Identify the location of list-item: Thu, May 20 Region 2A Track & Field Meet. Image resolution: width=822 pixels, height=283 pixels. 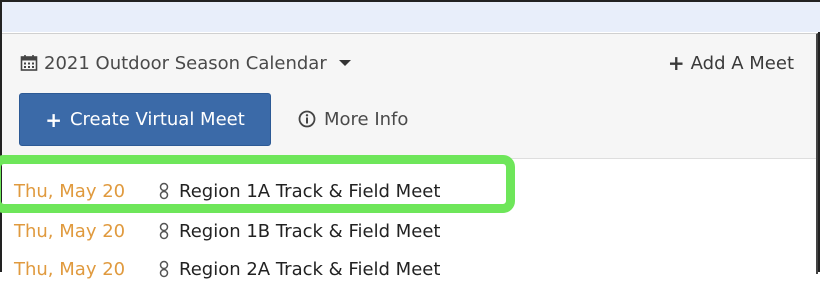
(227, 269).